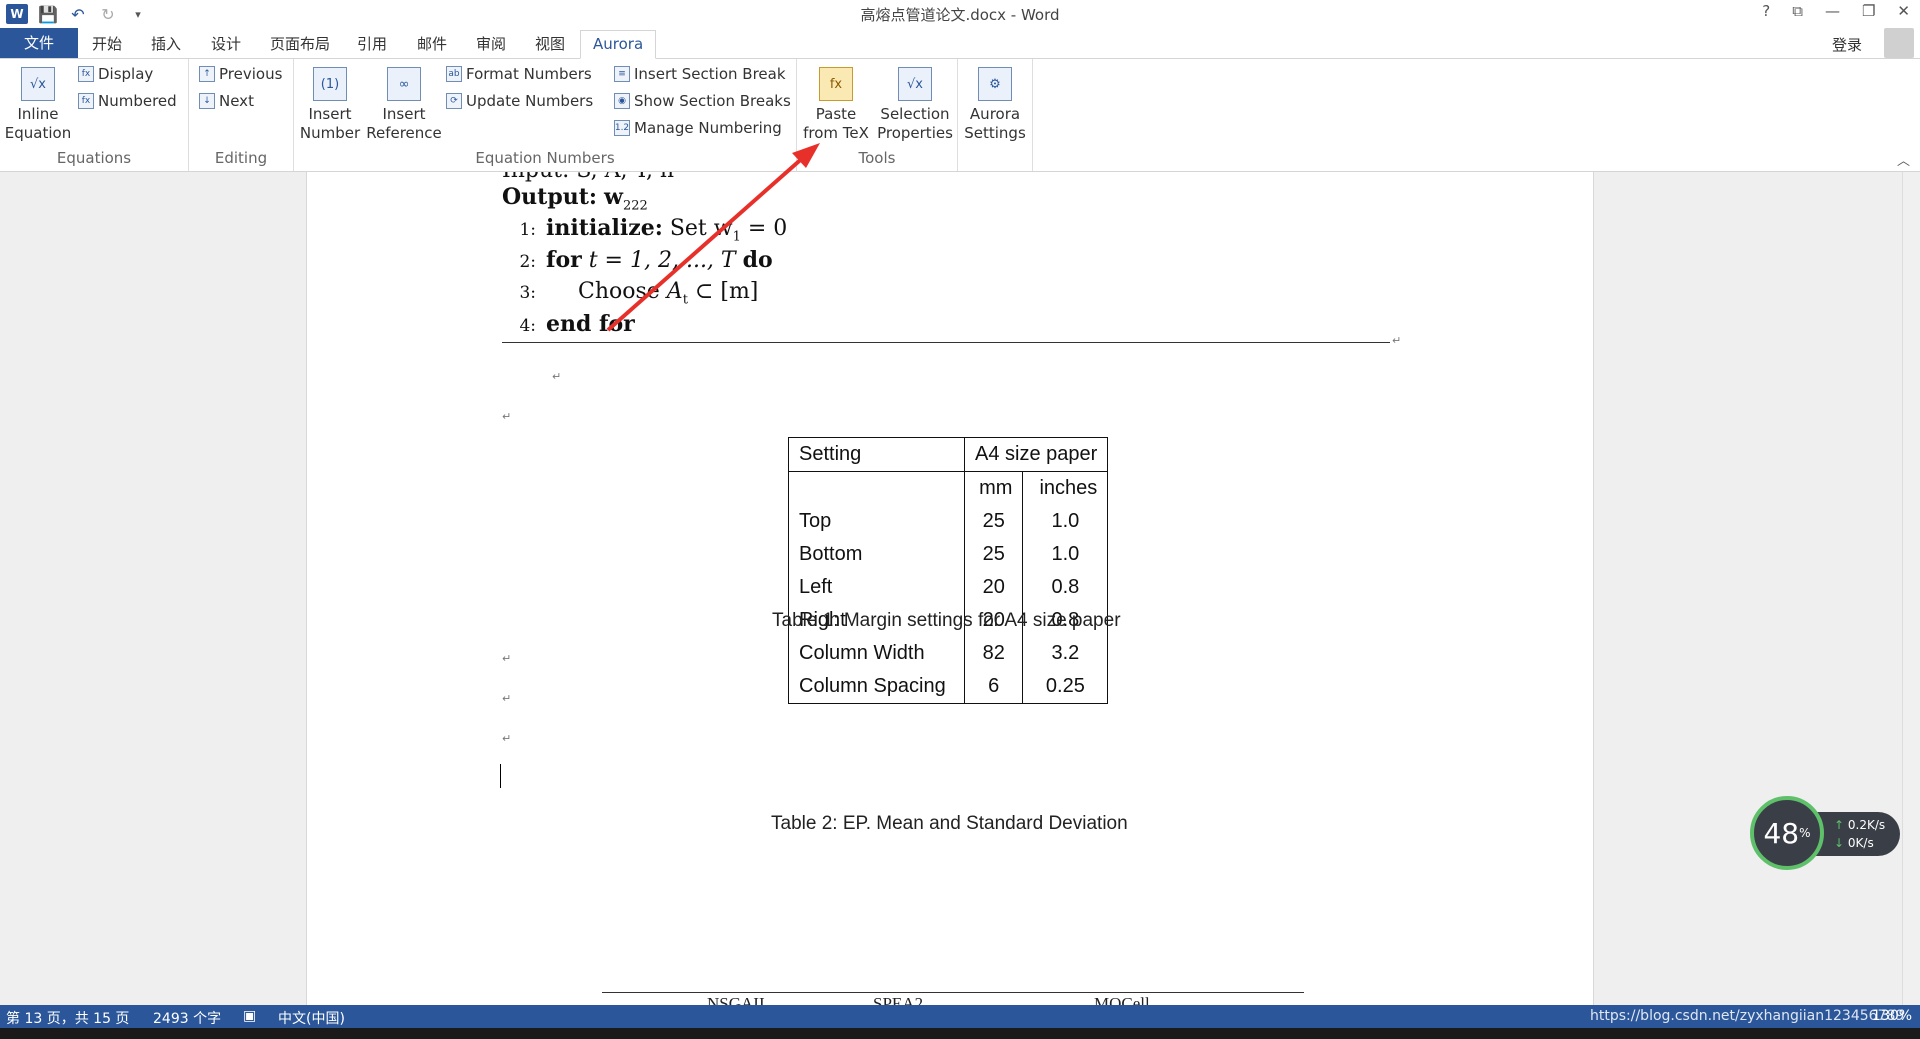 Image resolution: width=1920 pixels, height=1039 pixels. What do you see at coordinates (898, 999) in the screenshot?
I see `table-2-col-header: SPEA2` at bounding box center [898, 999].